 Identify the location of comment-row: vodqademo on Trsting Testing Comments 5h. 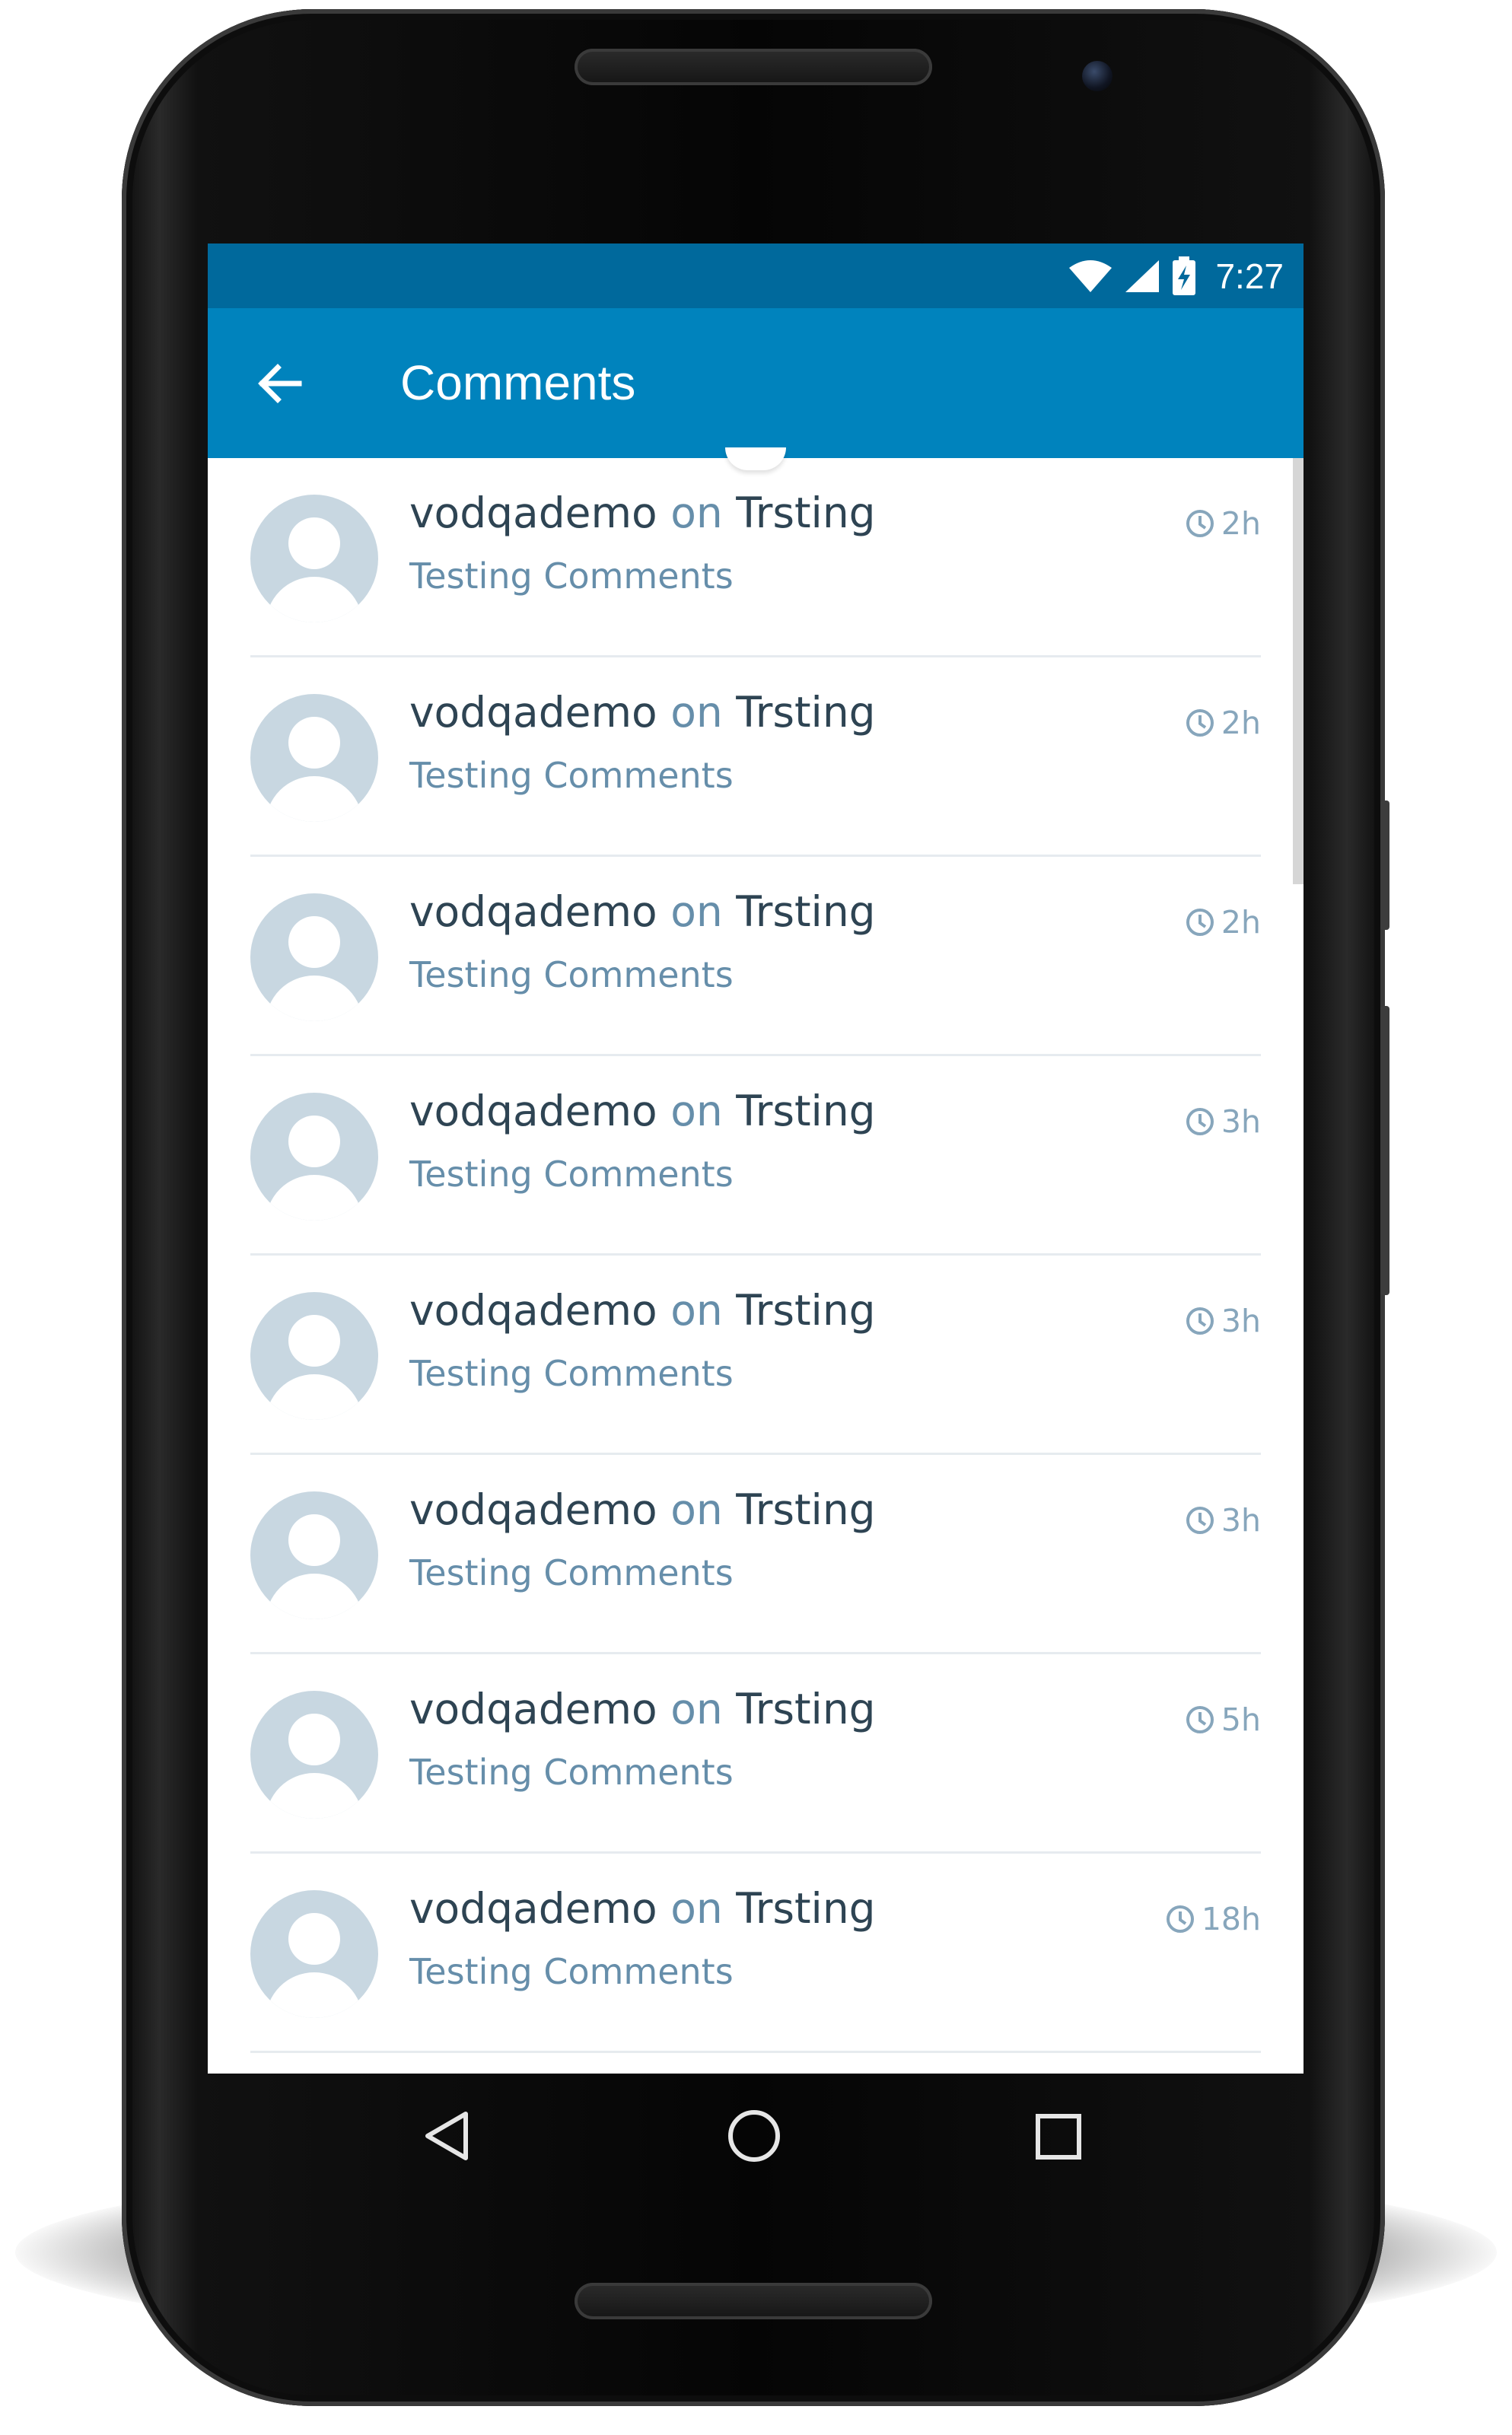
(756, 1754).